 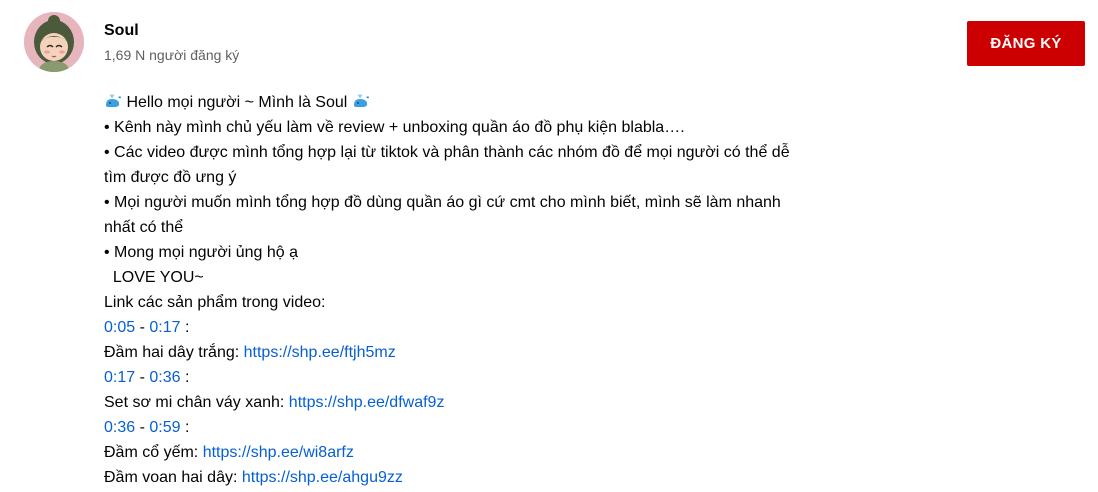 What do you see at coordinates (153, 452) in the screenshot?
I see `product-name: Đầm cổ yếm:` at bounding box center [153, 452].